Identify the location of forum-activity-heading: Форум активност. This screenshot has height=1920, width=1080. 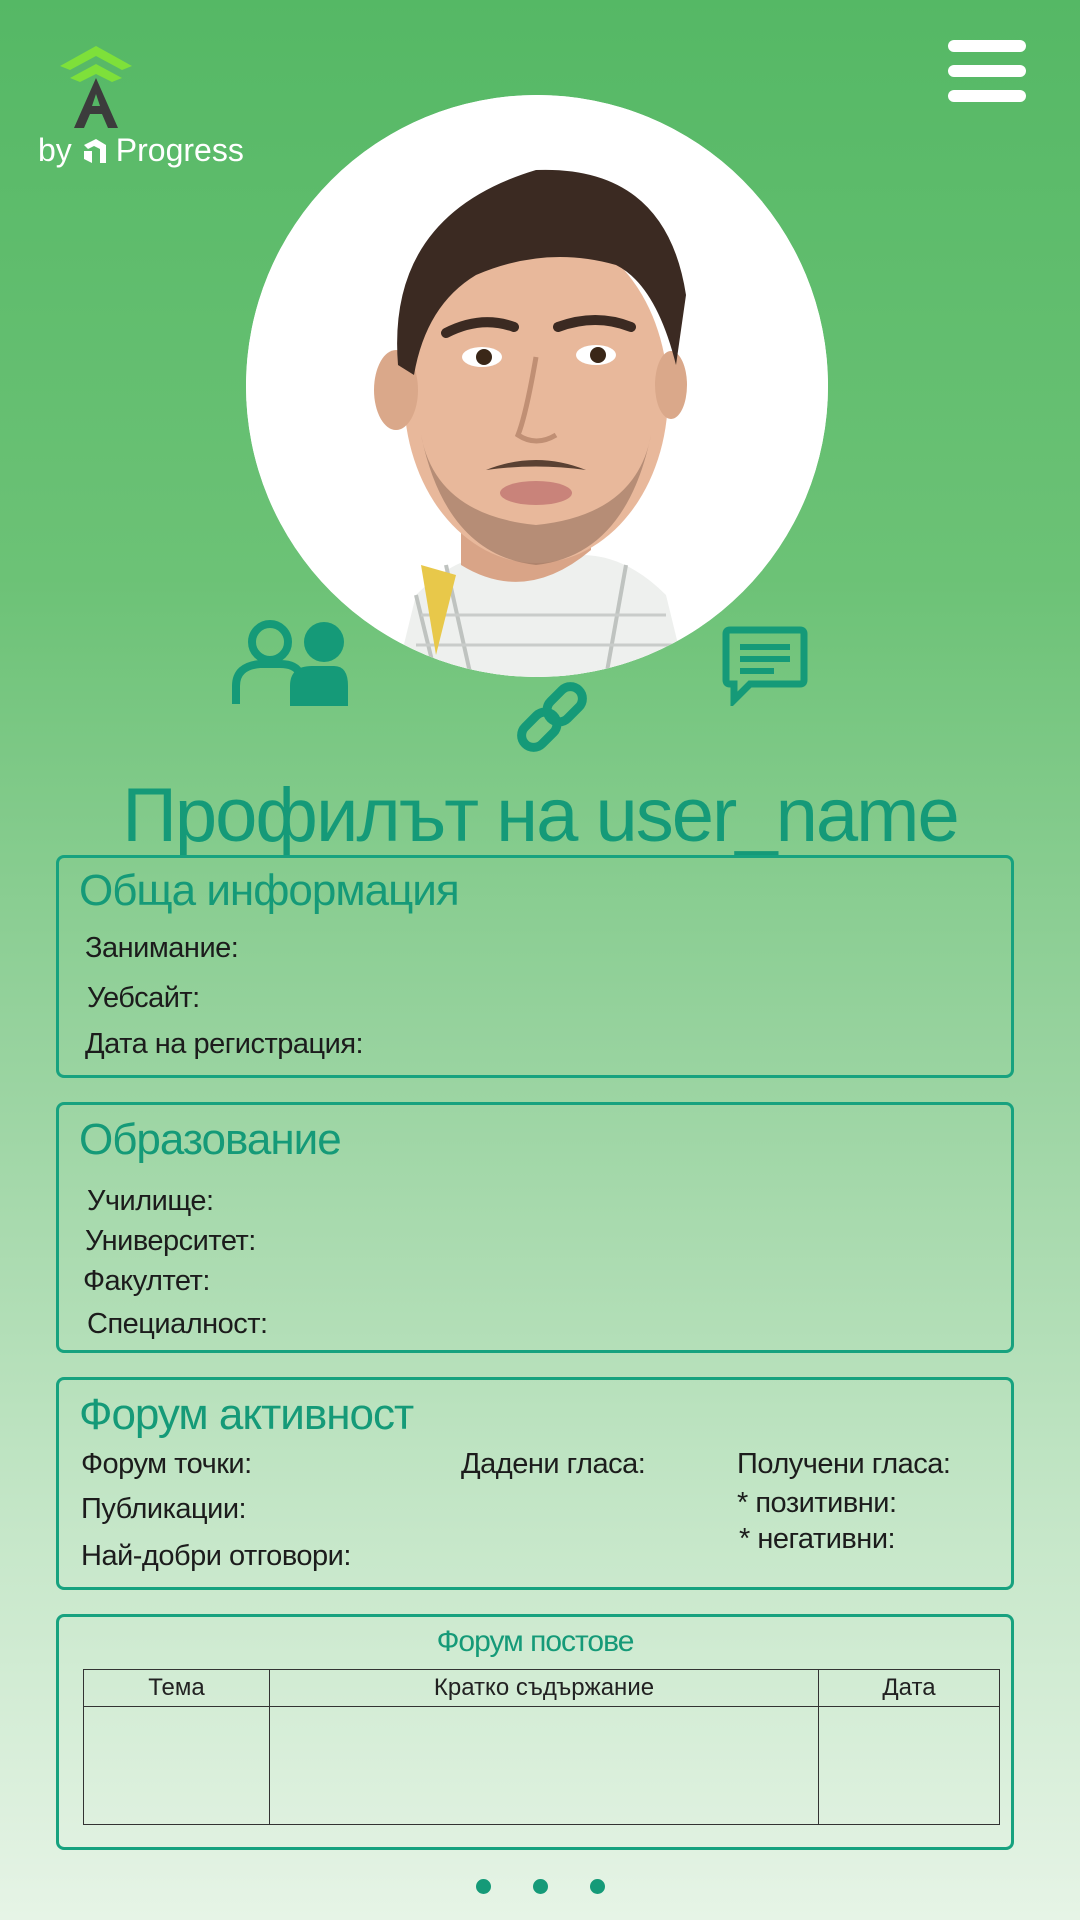
(246, 1414).